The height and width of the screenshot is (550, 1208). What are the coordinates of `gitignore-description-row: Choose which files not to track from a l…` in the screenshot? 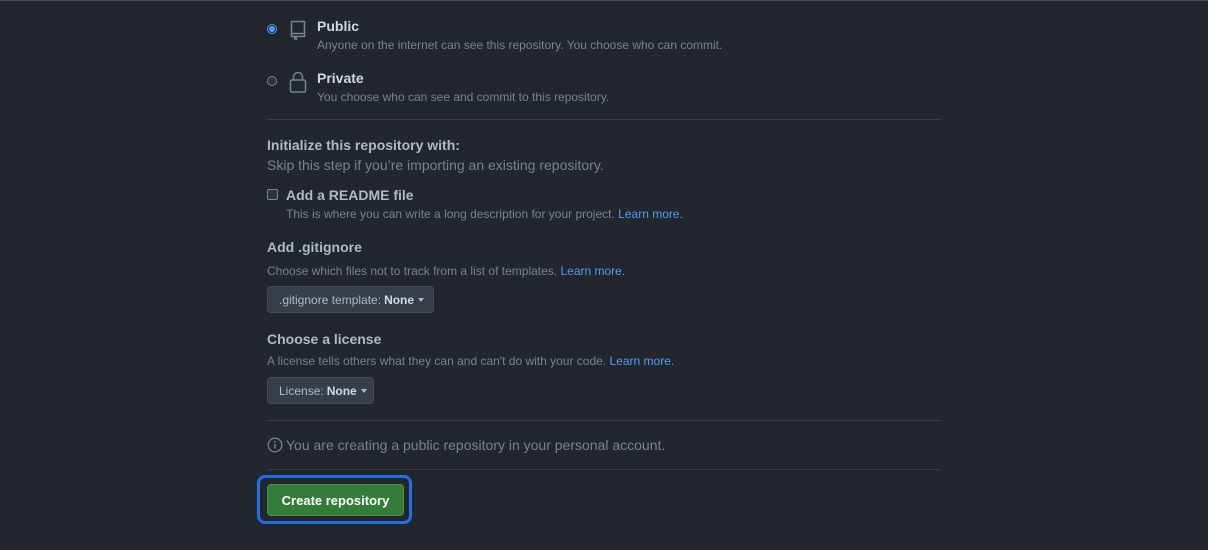 It's located at (446, 271).